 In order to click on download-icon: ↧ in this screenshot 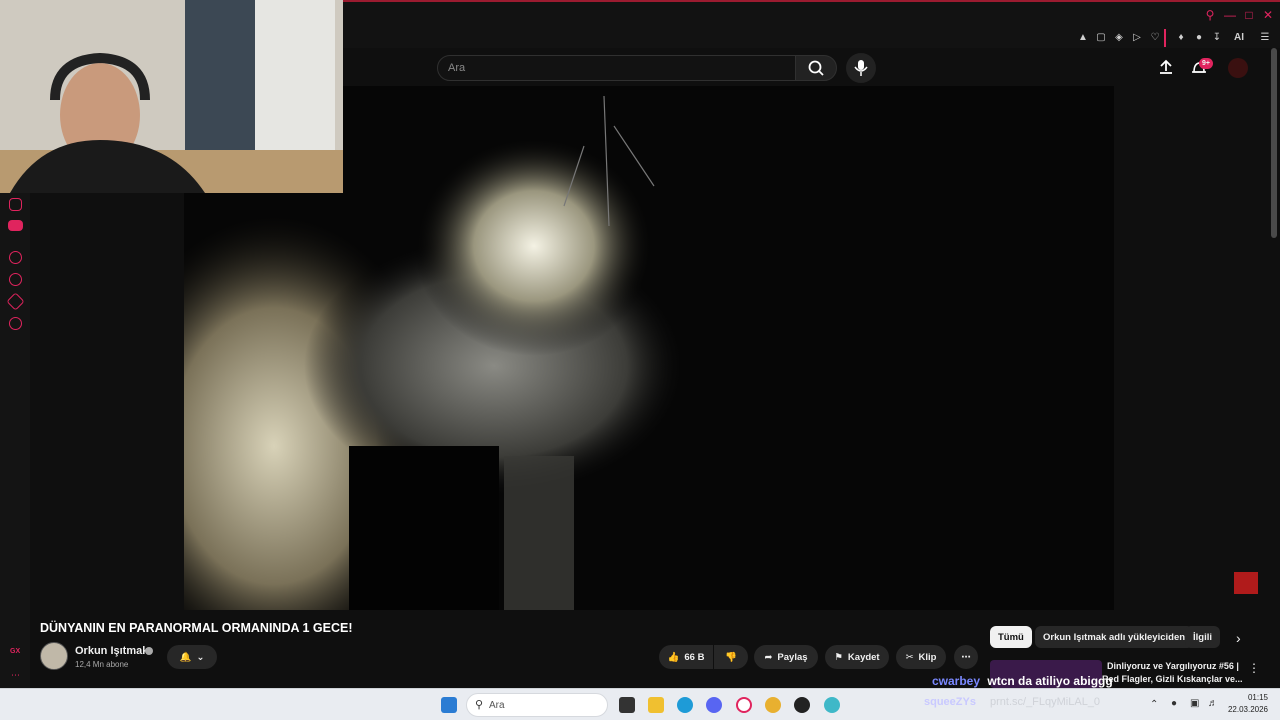, I will do `click(1217, 38)`.